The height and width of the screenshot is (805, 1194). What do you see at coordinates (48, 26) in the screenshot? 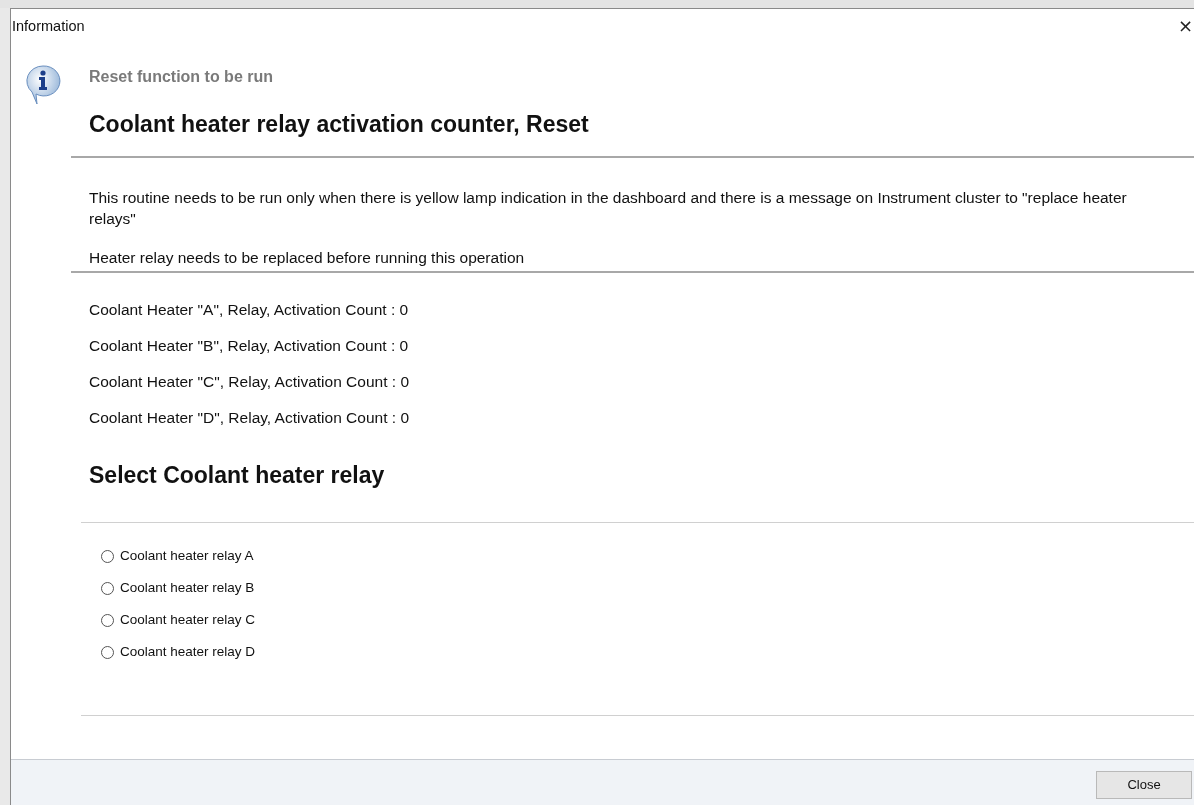
I see `window-title: Information` at bounding box center [48, 26].